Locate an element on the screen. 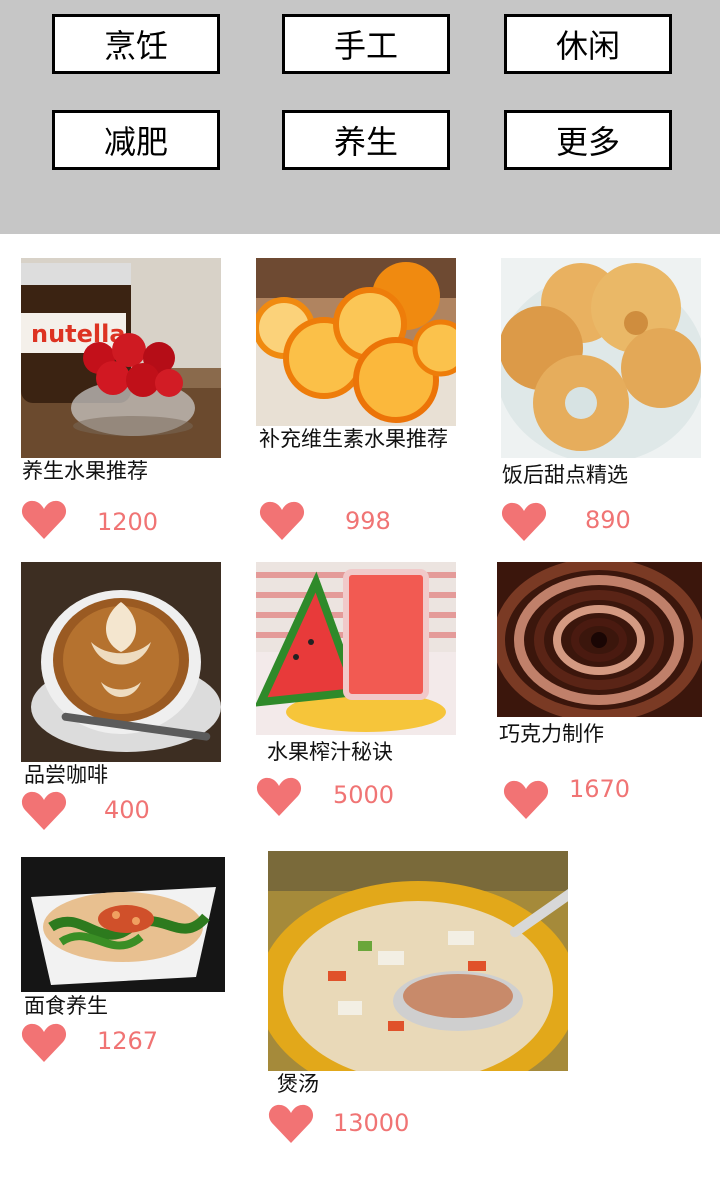  like-count: 400 is located at coordinates (127, 810).